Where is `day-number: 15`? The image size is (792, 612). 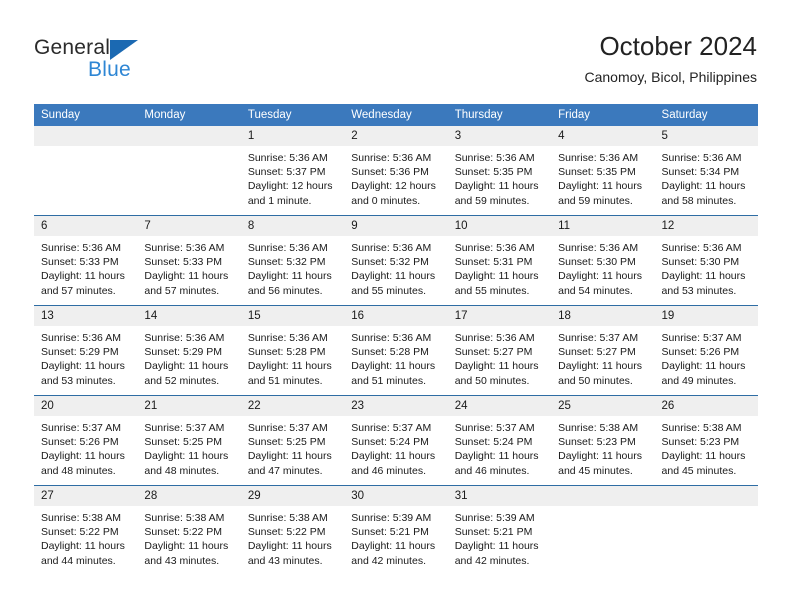
day-number: 15 is located at coordinates (292, 316).